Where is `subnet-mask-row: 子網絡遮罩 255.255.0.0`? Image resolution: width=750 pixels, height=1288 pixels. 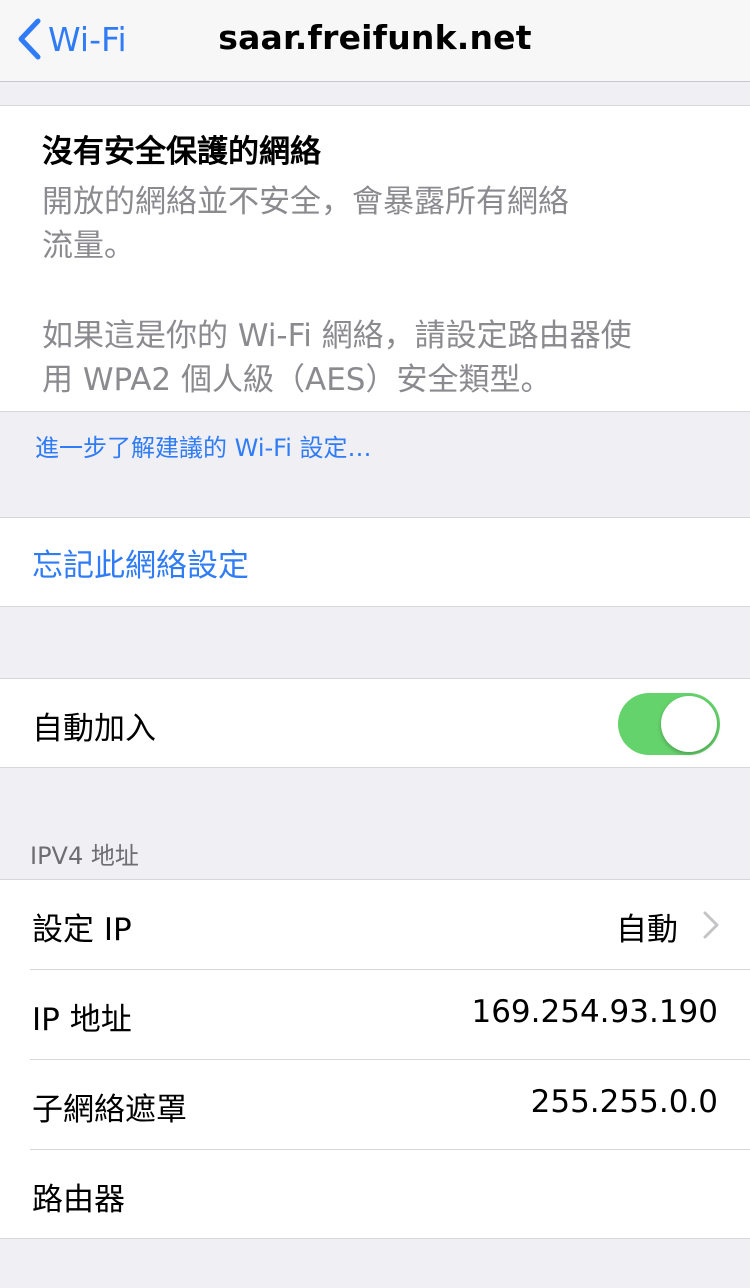
subnet-mask-row: 子網絡遮罩 255.255.0.0 is located at coordinates (375, 1105).